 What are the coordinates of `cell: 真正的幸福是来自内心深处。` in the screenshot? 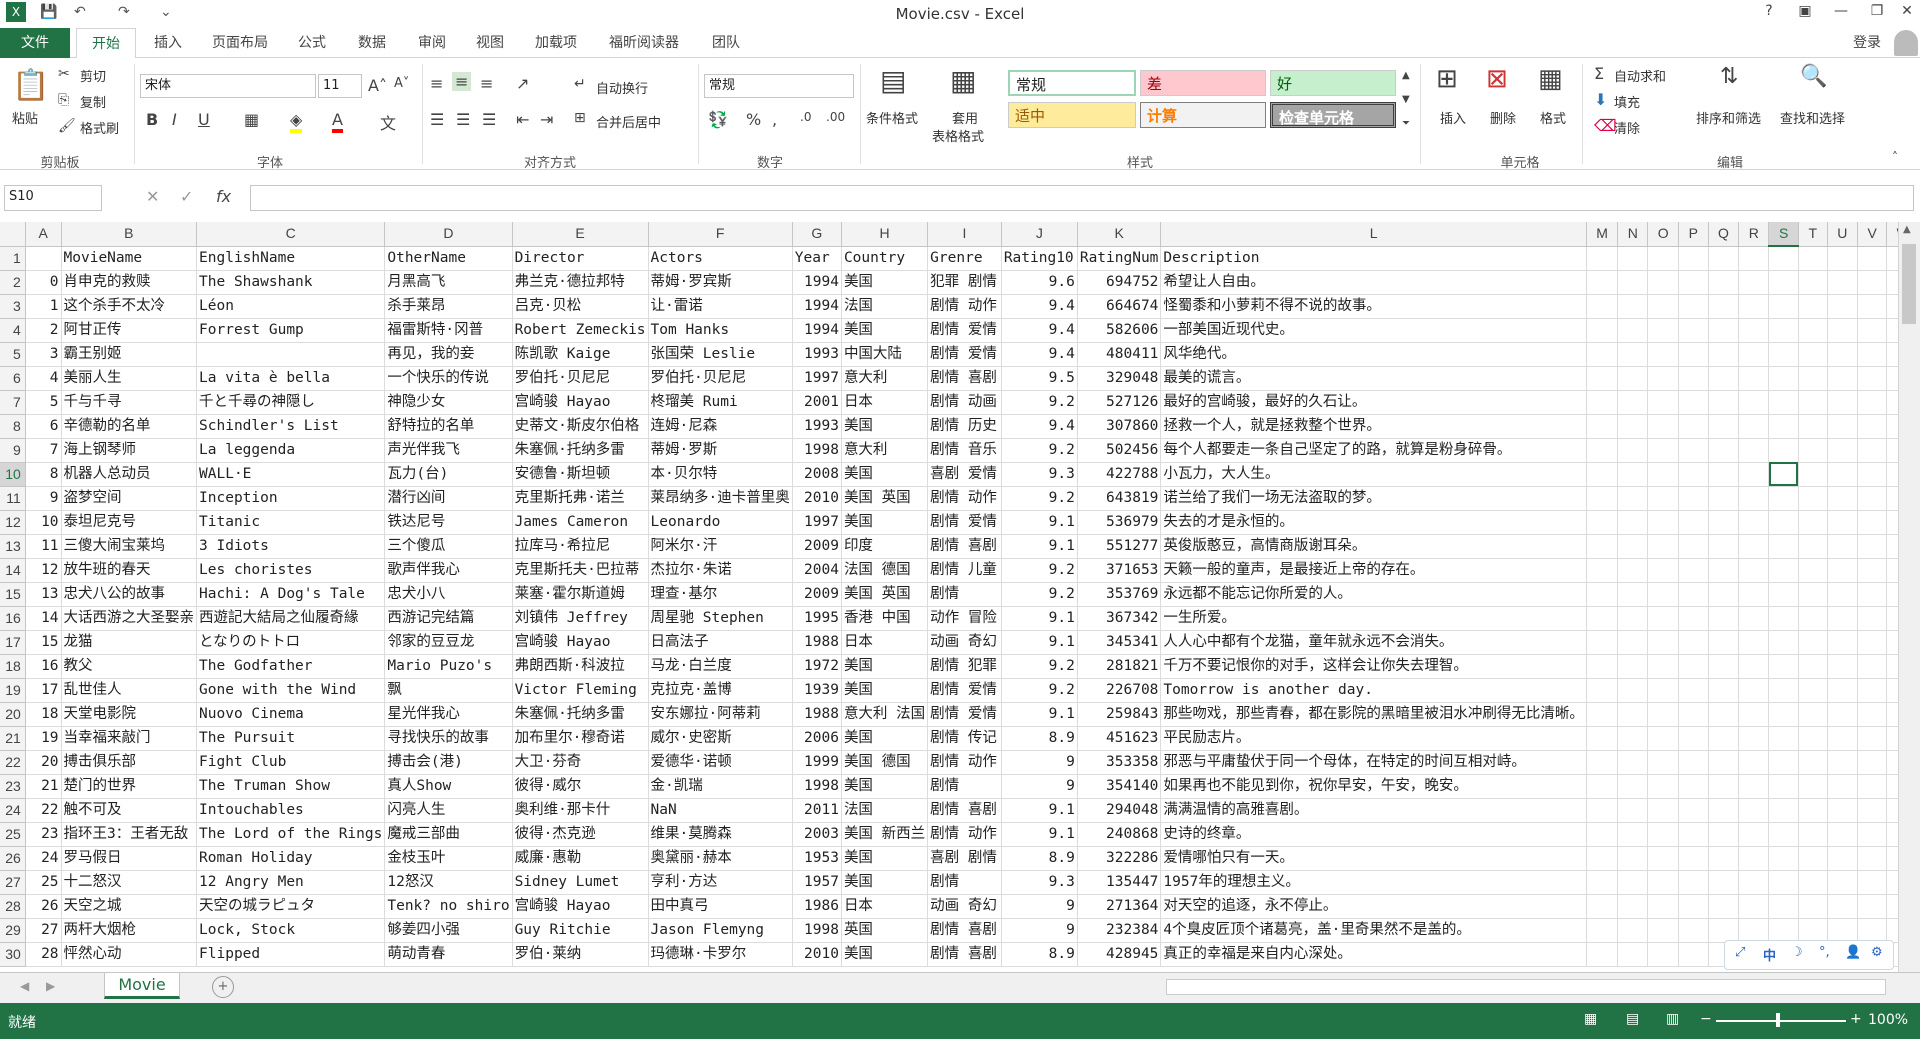 It's located at (1373, 954).